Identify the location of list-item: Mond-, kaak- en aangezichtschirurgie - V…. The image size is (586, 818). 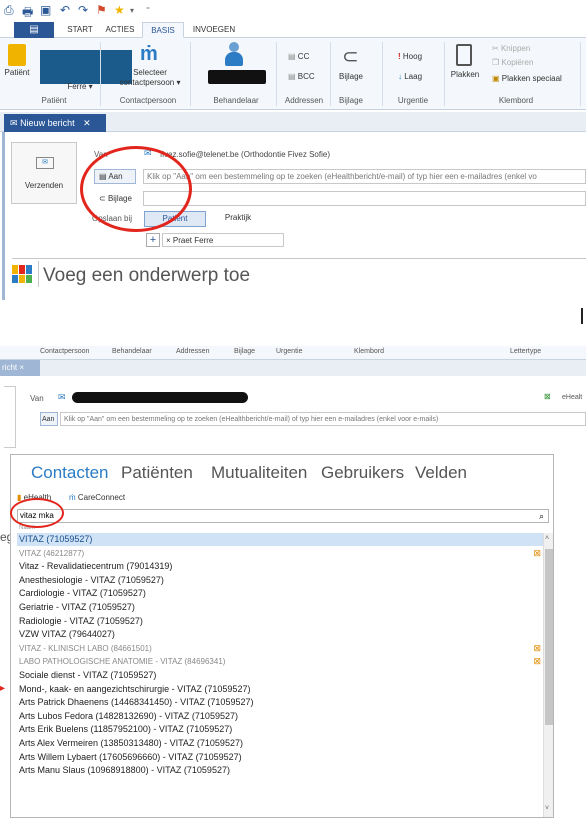
(280, 689).